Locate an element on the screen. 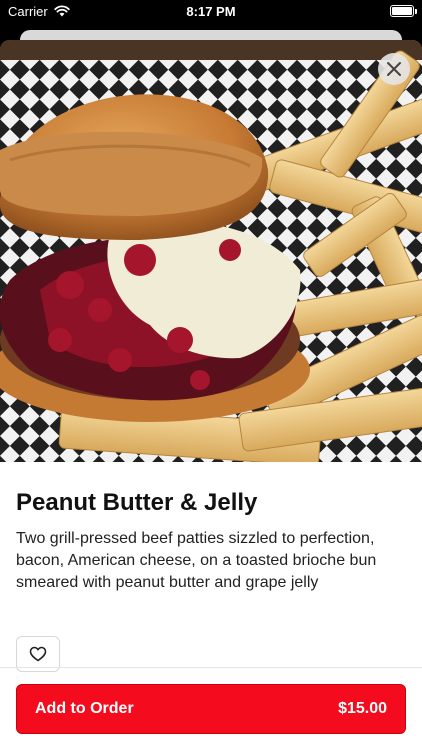 Image resolution: width=422 pixels, height=750 pixels. status-left: Carrier is located at coordinates (39, 11).